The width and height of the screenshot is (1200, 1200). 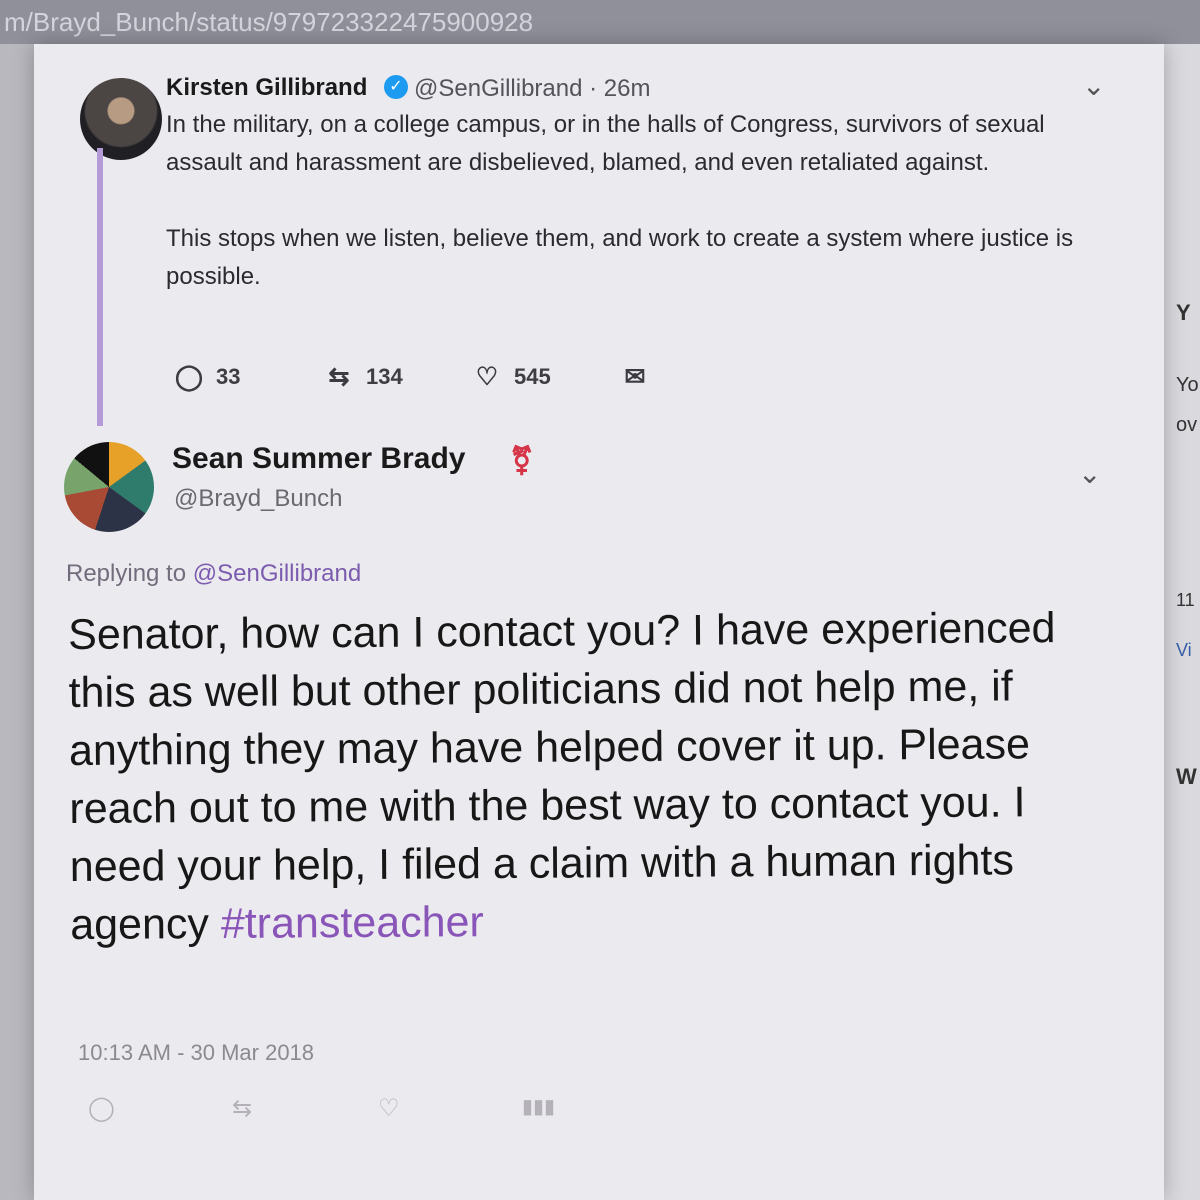 I want to click on reply-tweet-author-name: Sean Summer Brady, so click(x=318, y=459).